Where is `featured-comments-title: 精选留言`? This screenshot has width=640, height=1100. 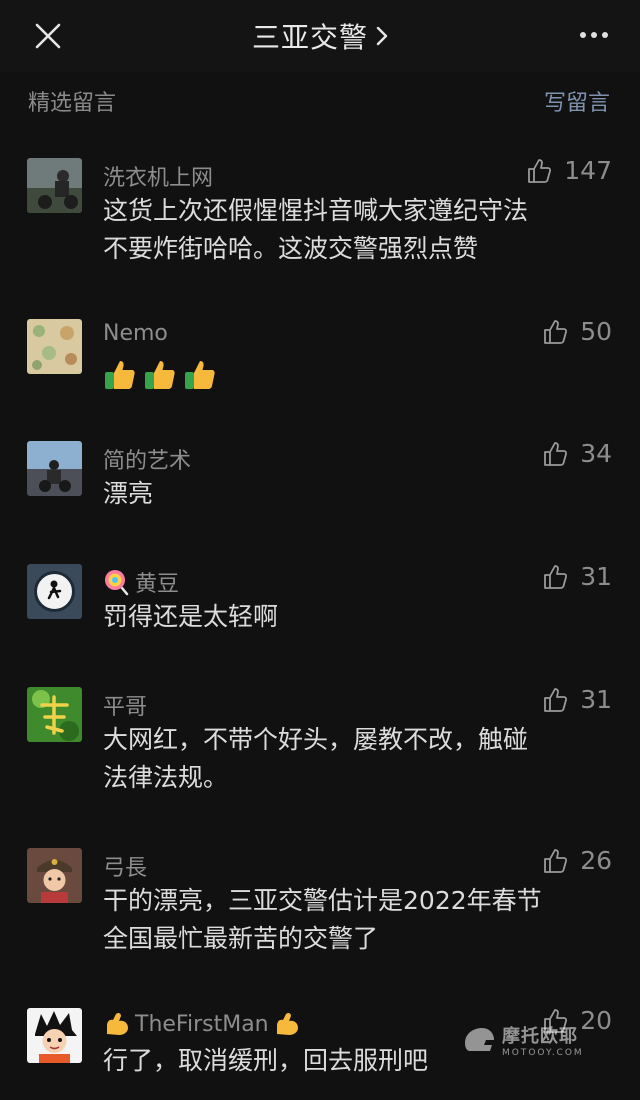
featured-comments-title: 精选留言 is located at coordinates (72, 103).